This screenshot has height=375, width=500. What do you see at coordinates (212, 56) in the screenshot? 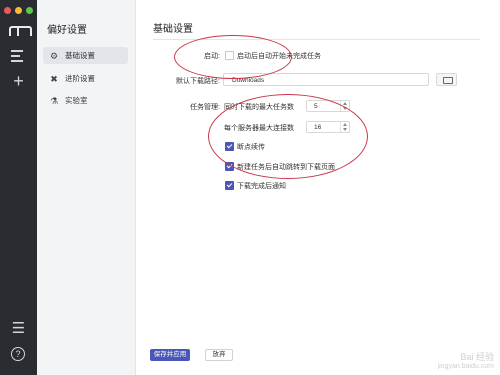
I see `startup-label: 启动:` at bounding box center [212, 56].